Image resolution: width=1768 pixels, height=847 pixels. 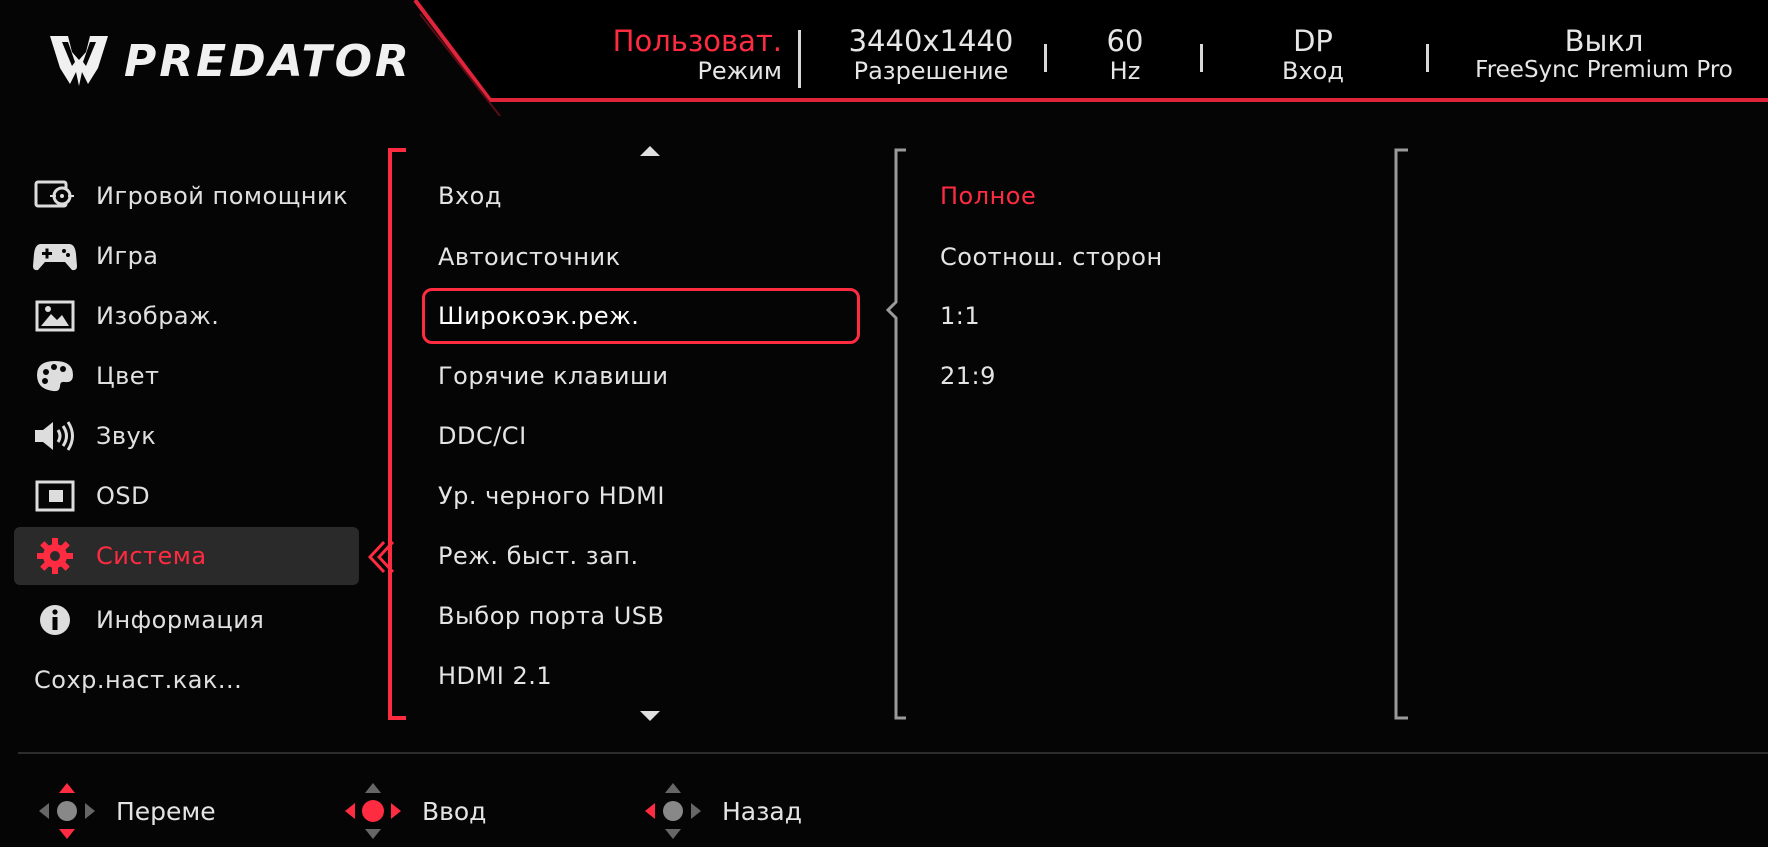 I want to click on footer-move-label: Переме, so click(x=166, y=811).